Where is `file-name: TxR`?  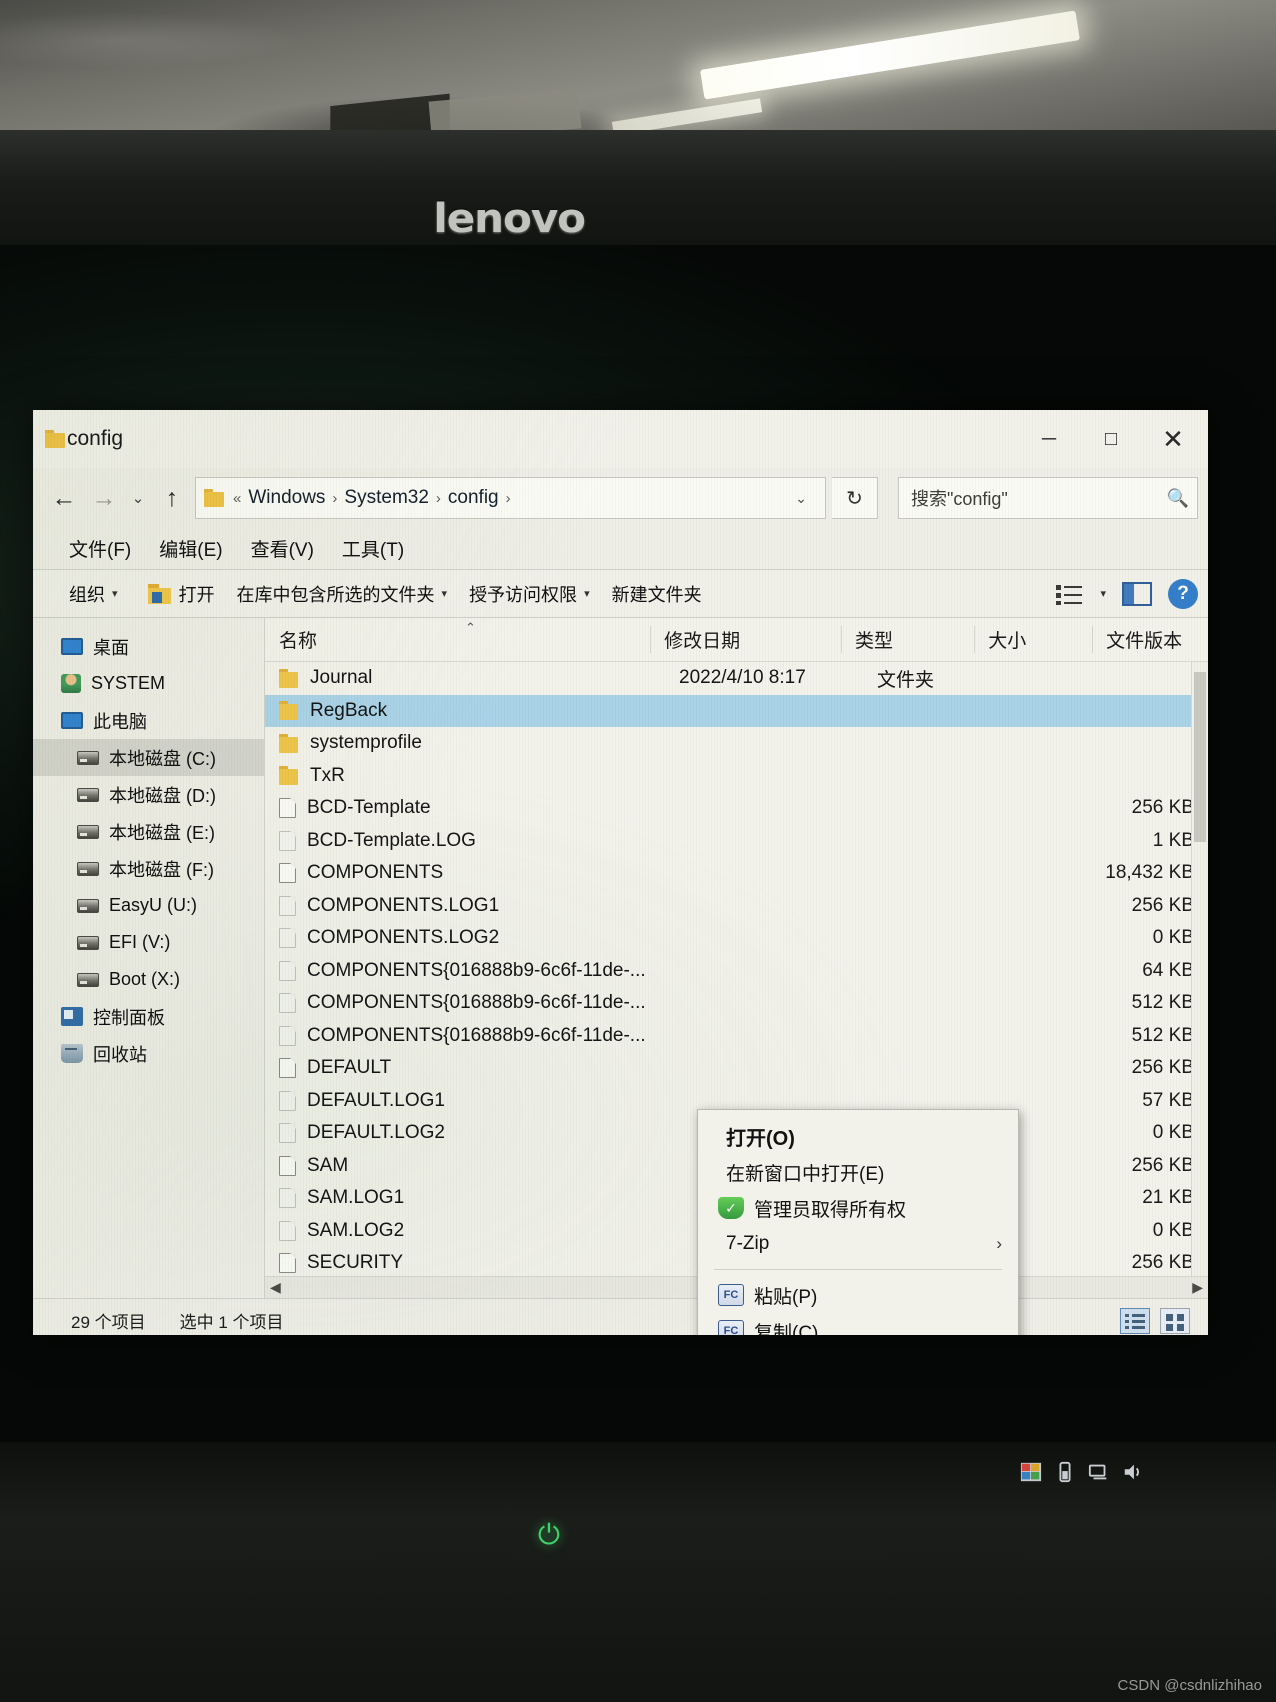 file-name: TxR is located at coordinates (327, 775).